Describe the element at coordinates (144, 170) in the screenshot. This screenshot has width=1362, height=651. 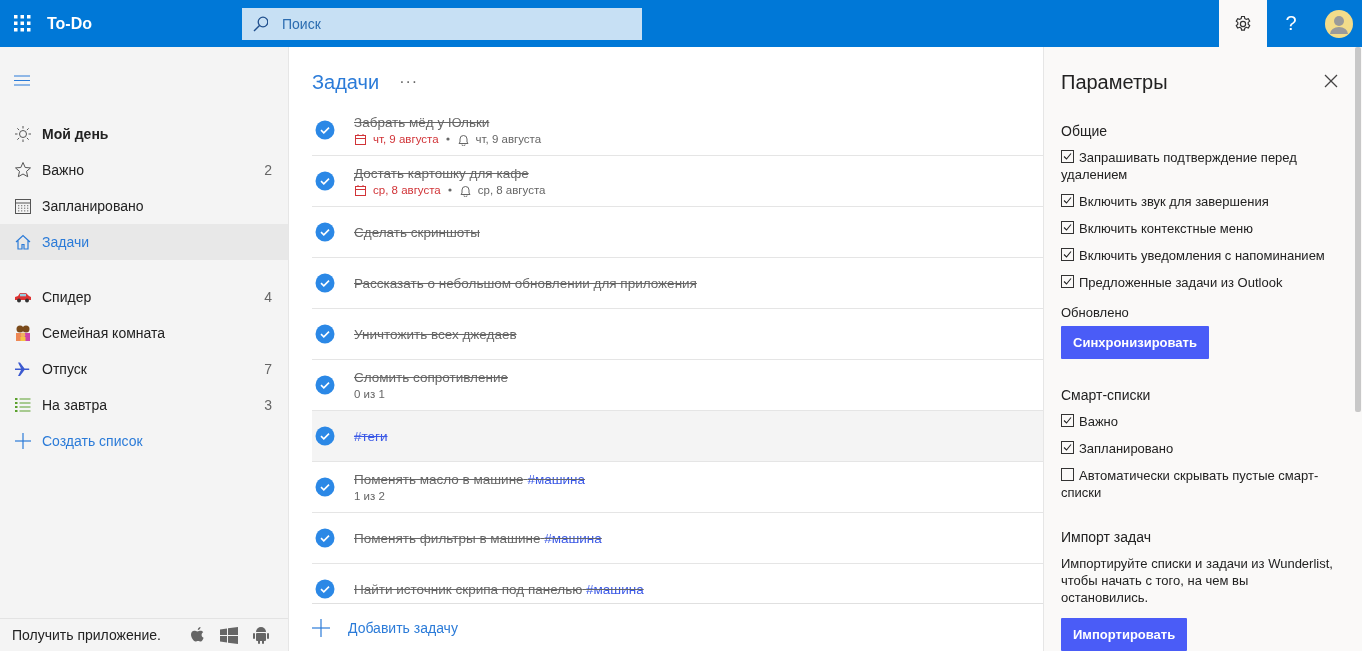
I see `sidebar-item: Важно 2` at that location.